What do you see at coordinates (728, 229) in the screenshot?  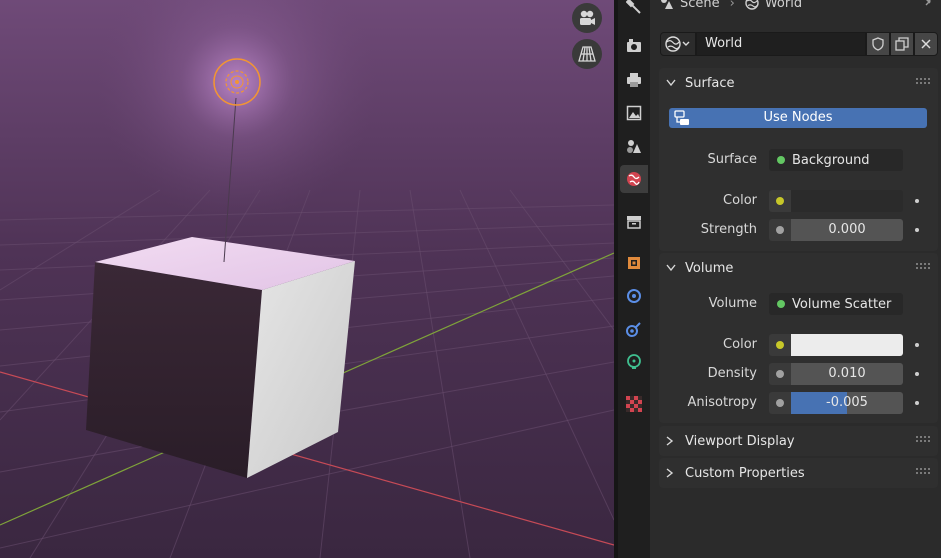 I see `strength-label: Strength` at bounding box center [728, 229].